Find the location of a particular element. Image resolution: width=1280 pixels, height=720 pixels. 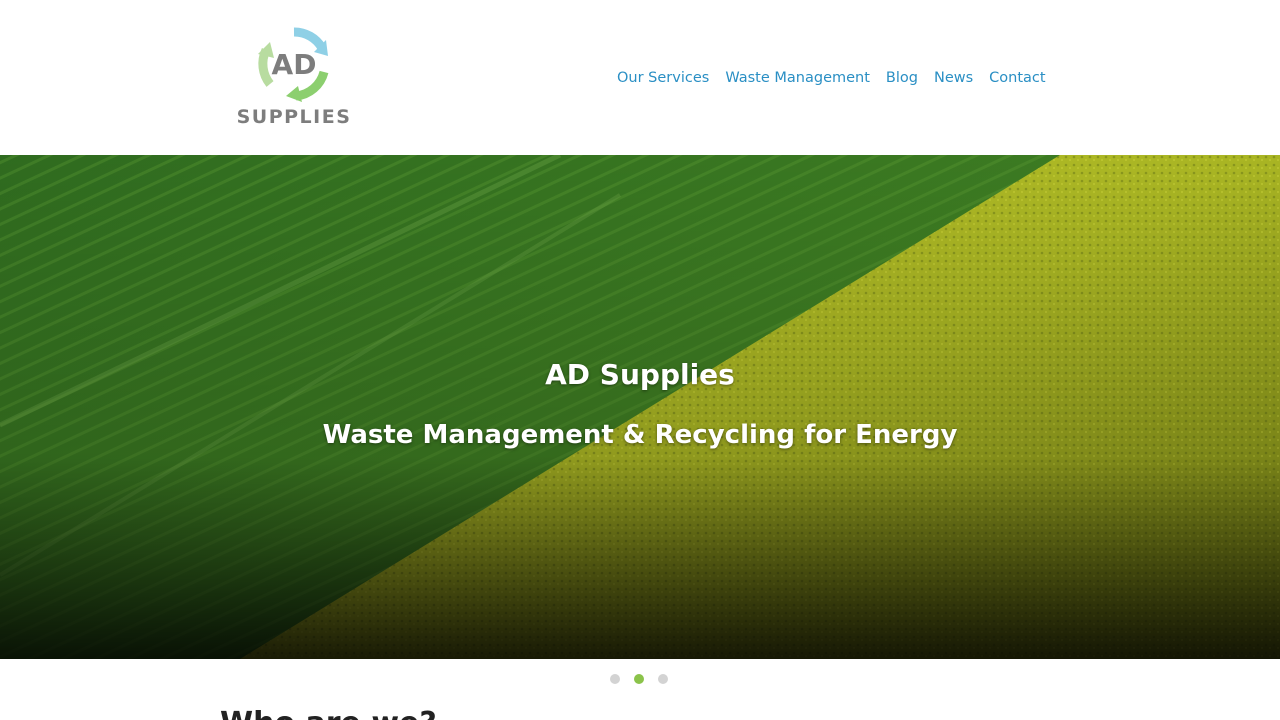

logo-letters: AD is located at coordinates (294, 64).